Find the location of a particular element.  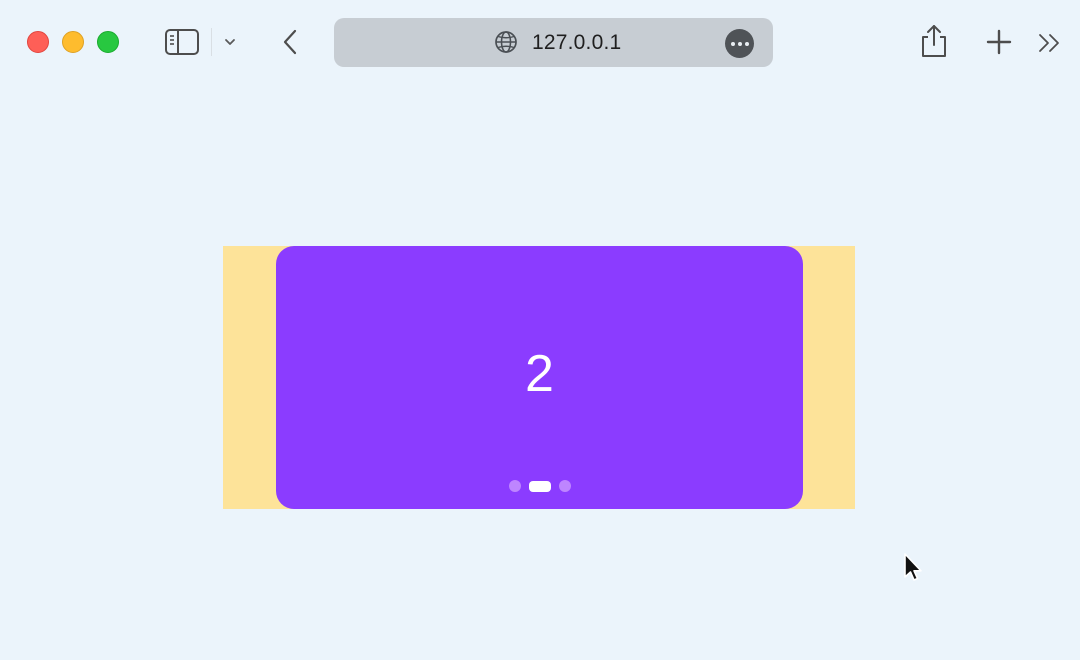

sidebar-menu-button is located at coordinates (230, 42).